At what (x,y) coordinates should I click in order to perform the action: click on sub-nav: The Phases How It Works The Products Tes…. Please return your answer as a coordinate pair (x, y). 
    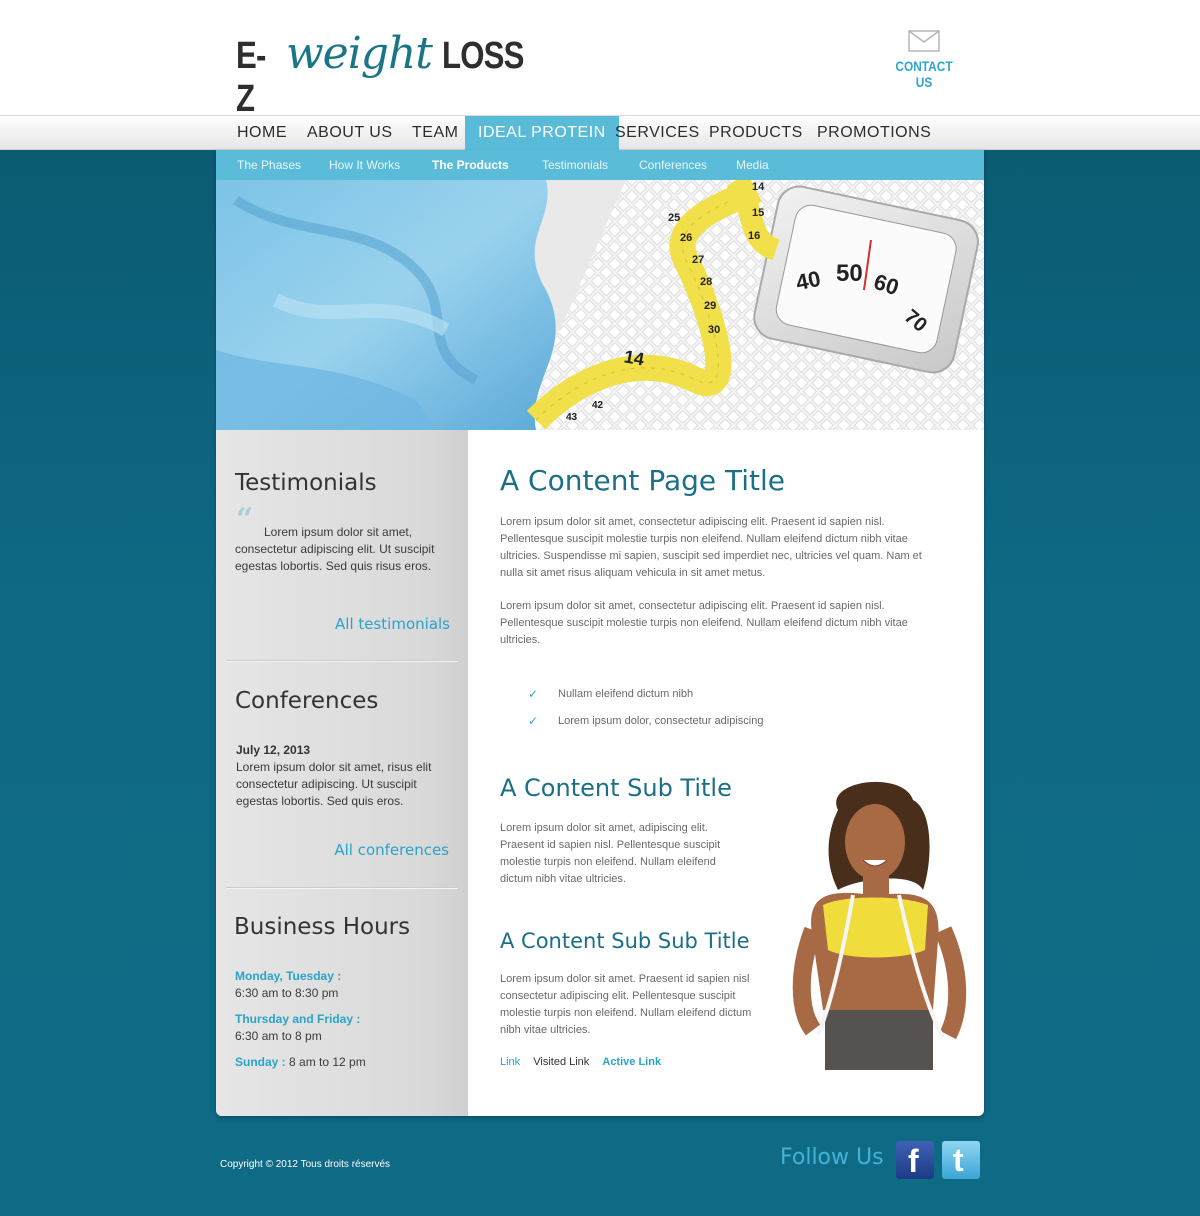
    Looking at the image, I should click on (600, 165).